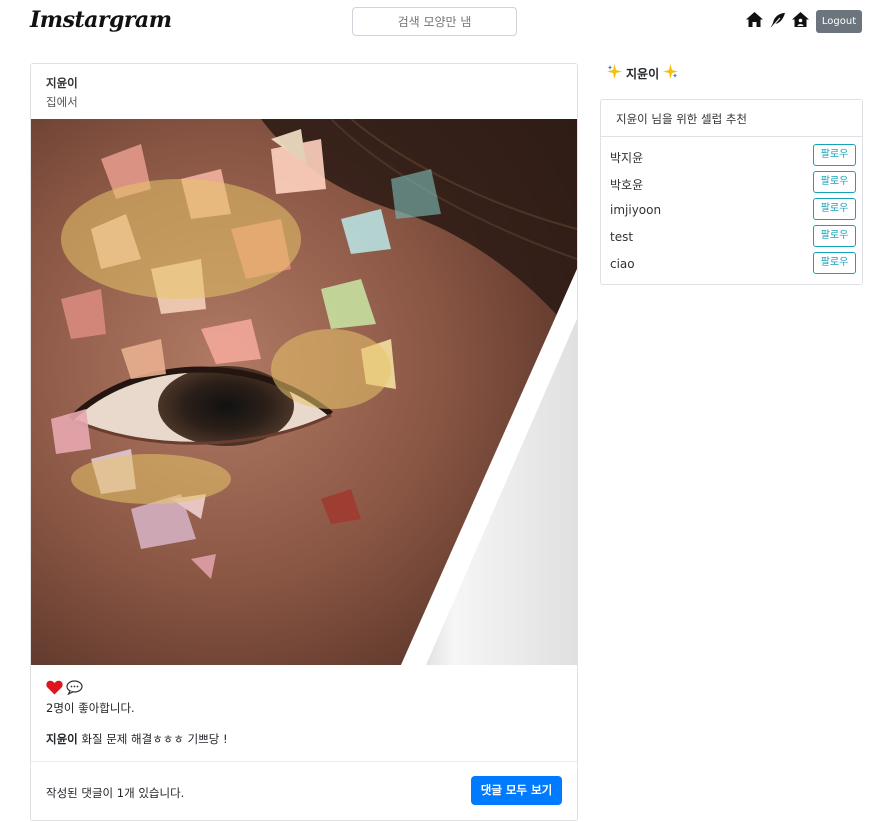 This screenshot has height=822, width=891. What do you see at coordinates (304, 713) in the screenshot?
I see `post-body: 2명이 좋아합니다. 지윤이 화질 문제 해결ㅎㅎㅎ 기쁘당 !` at bounding box center [304, 713].